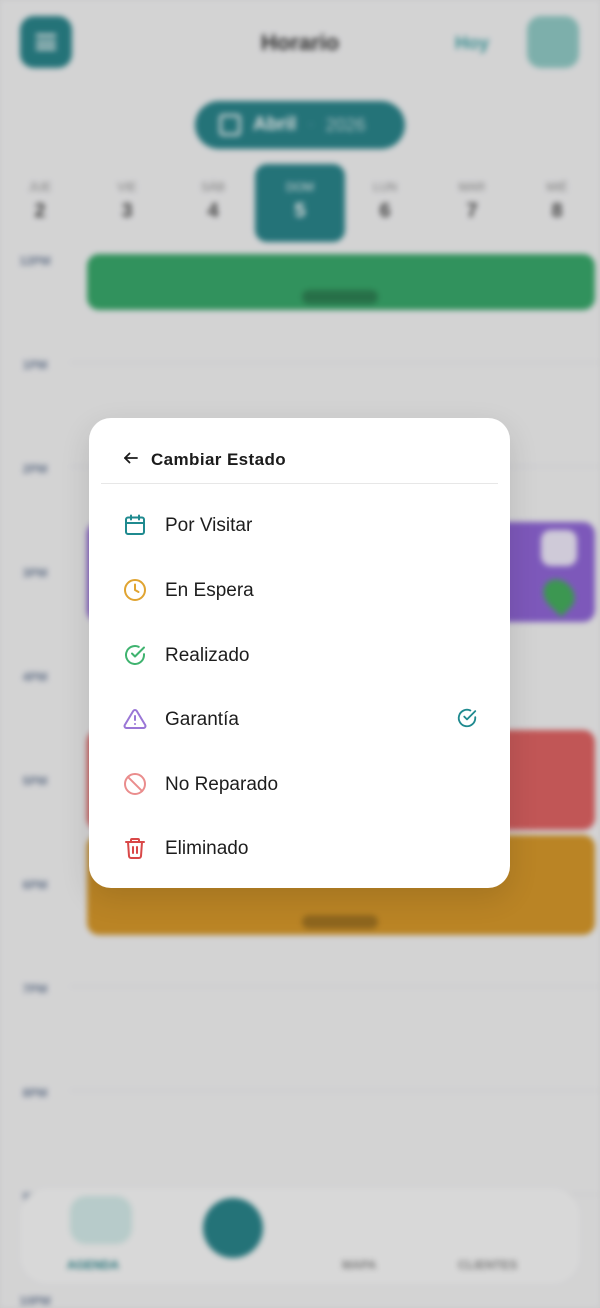 Image resolution: width=600 pixels, height=1308 pixels. I want to click on clock-icon, so click(135, 590).